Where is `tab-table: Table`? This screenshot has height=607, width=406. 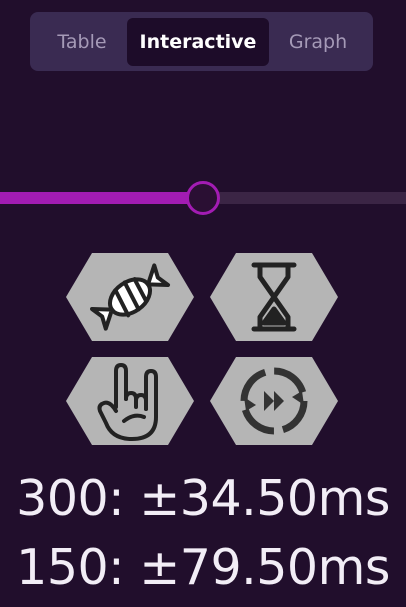 tab-table: Table is located at coordinates (82, 42).